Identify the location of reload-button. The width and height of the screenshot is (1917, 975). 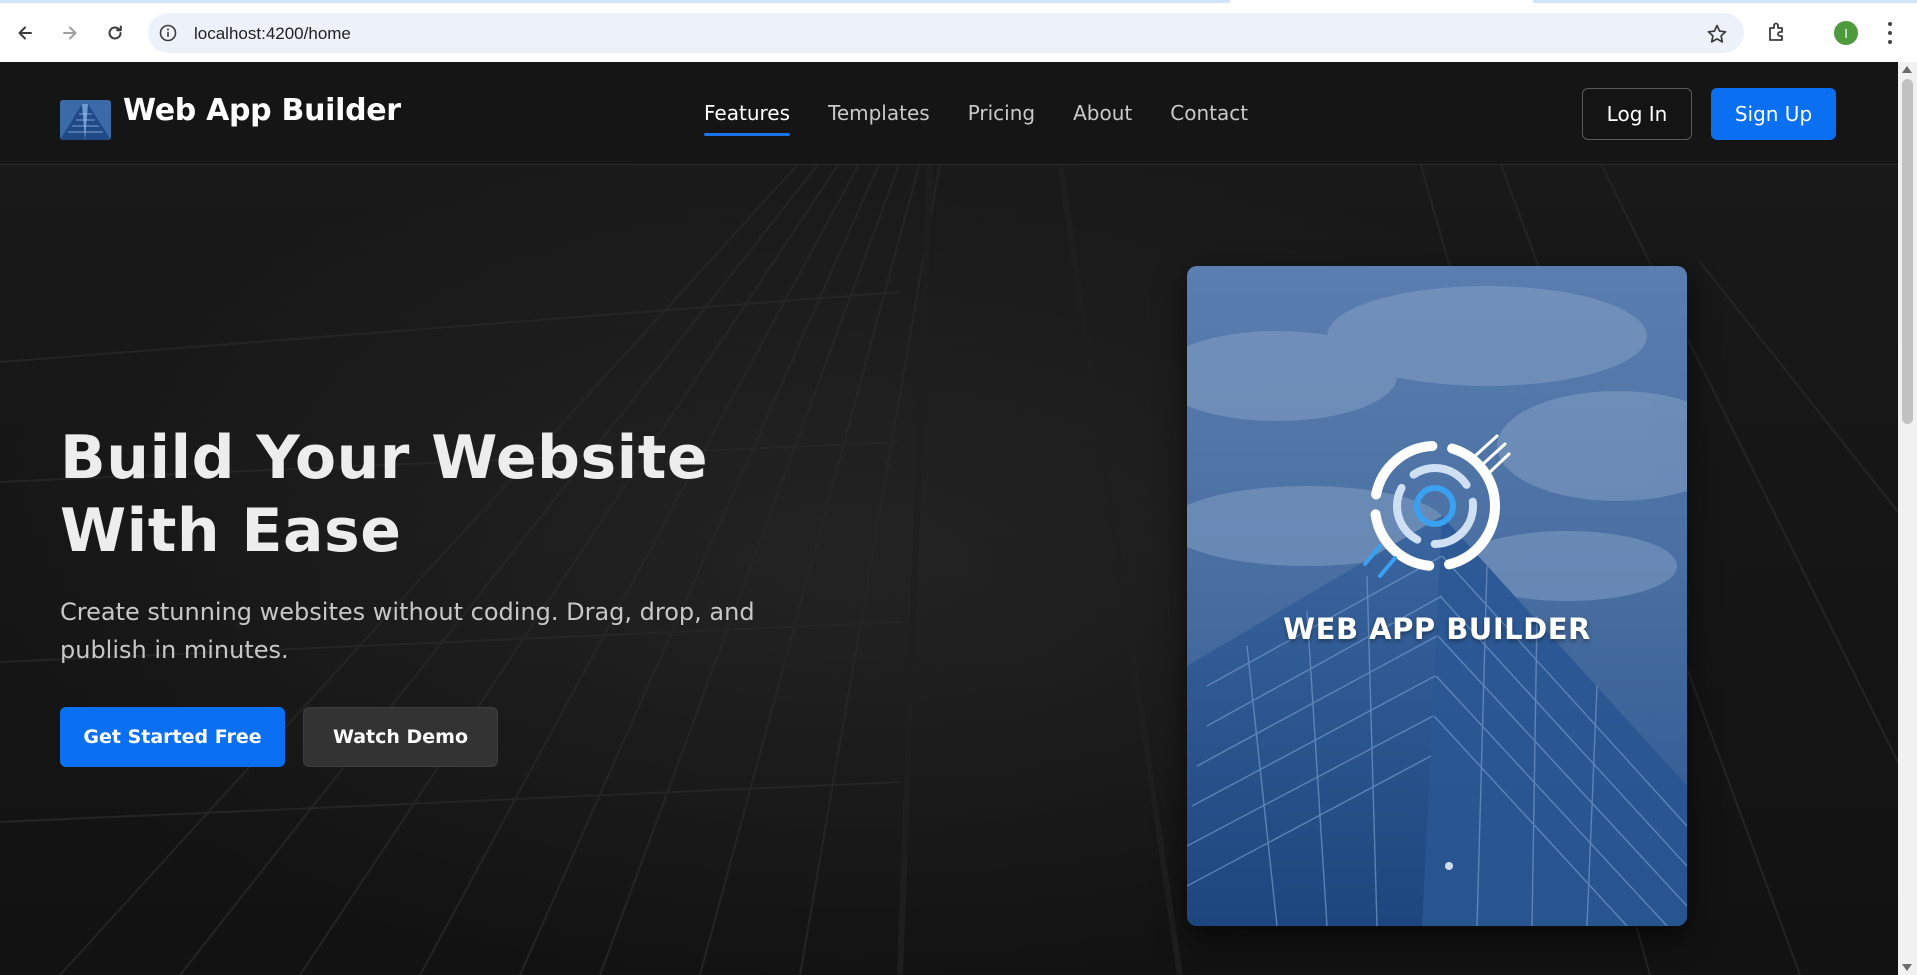
(115, 33).